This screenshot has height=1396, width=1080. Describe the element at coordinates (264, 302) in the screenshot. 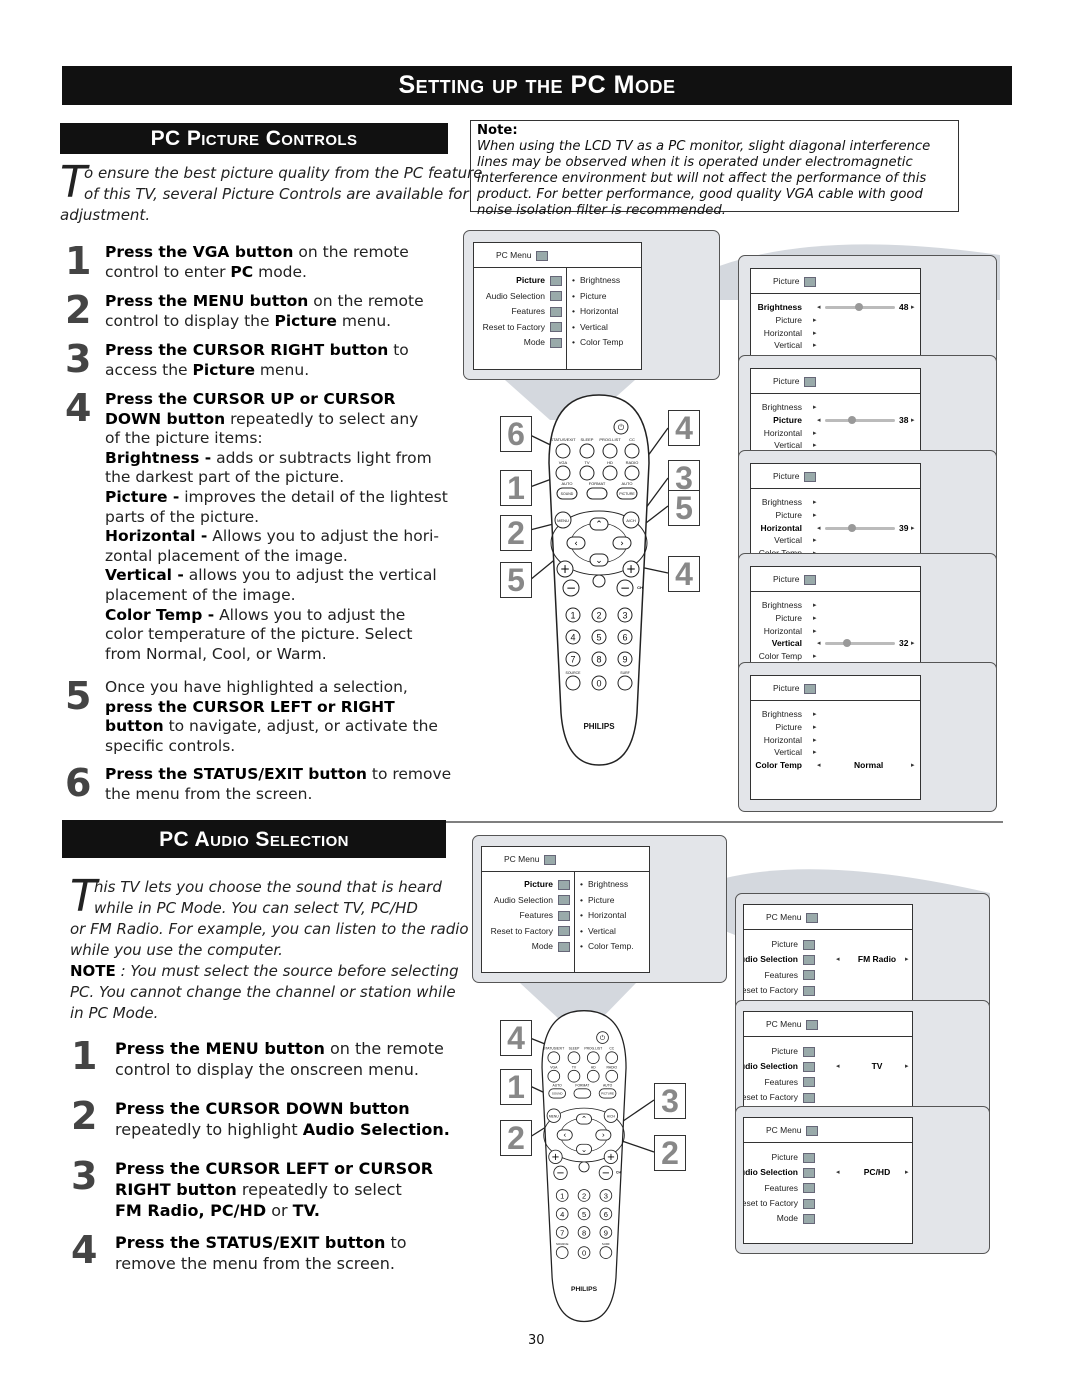

I see `step-line: Press the MENU button on the remote` at that location.